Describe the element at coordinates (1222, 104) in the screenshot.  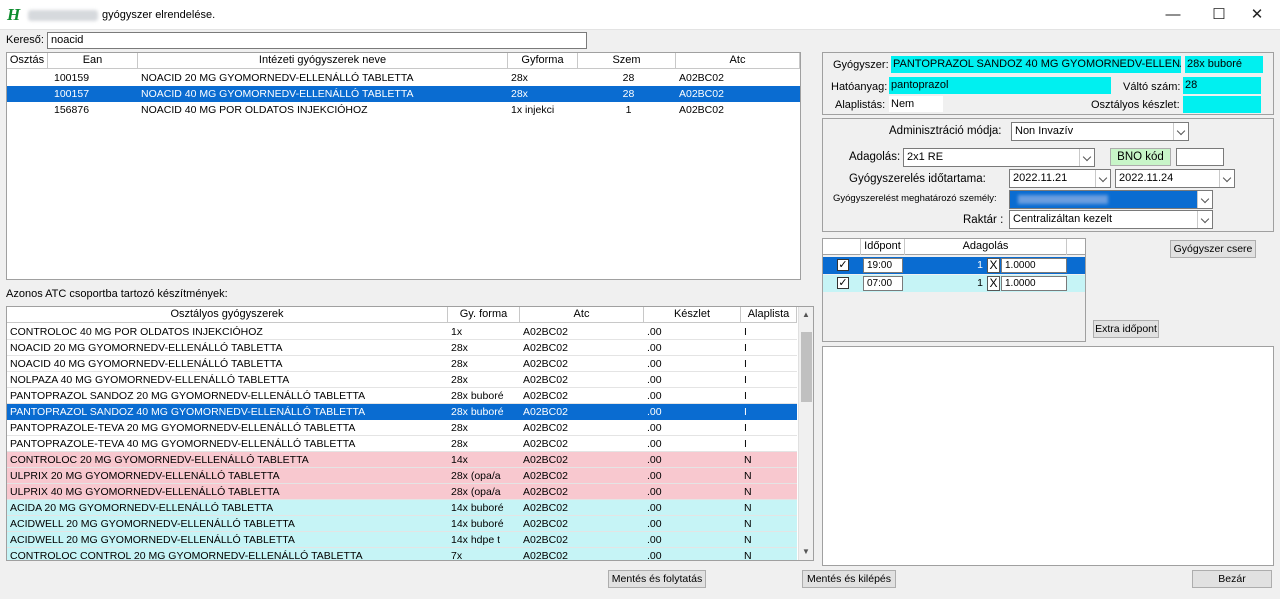
I see `osztalyos-keszlet-value` at that location.